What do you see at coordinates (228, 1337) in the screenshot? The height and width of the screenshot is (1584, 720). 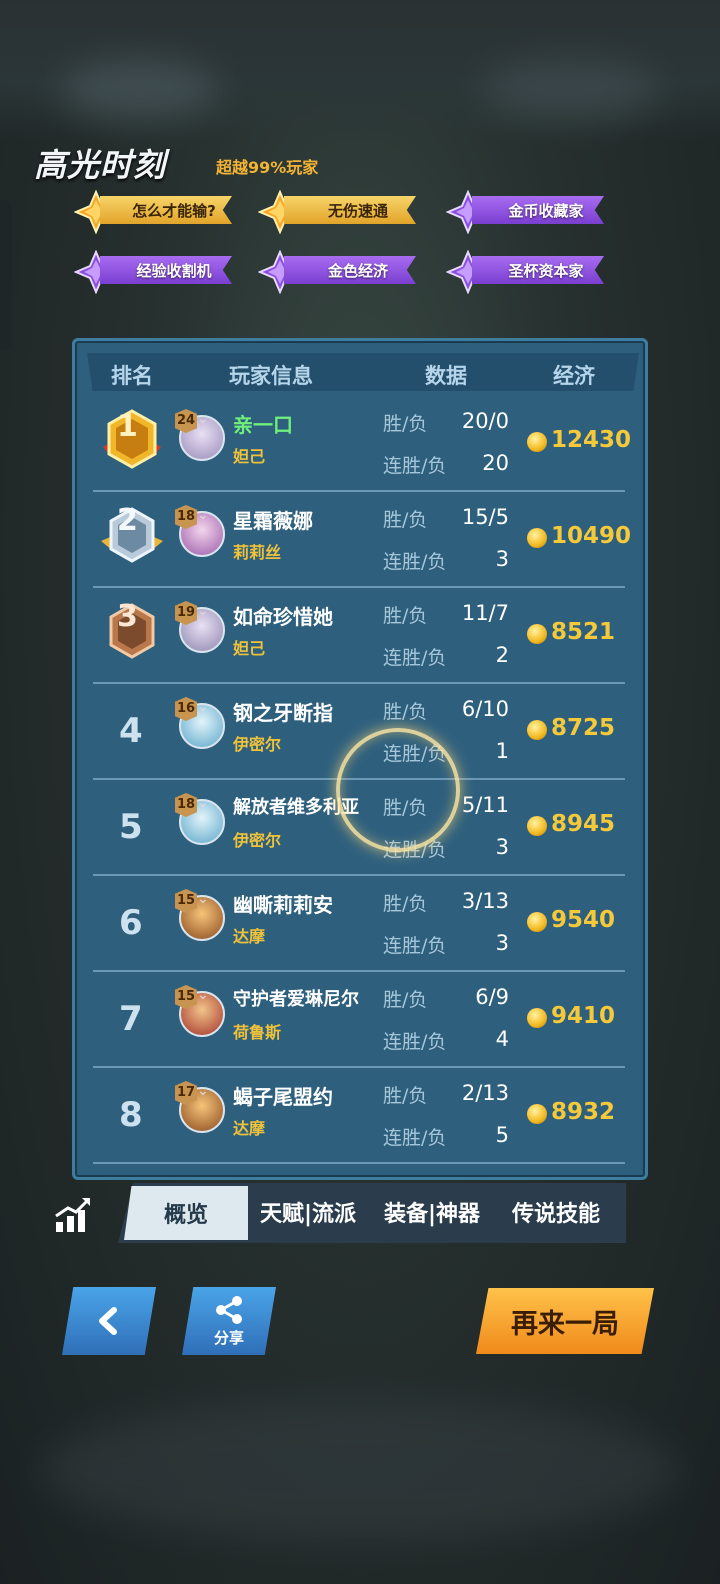 I see `share-label: 分享` at bounding box center [228, 1337].